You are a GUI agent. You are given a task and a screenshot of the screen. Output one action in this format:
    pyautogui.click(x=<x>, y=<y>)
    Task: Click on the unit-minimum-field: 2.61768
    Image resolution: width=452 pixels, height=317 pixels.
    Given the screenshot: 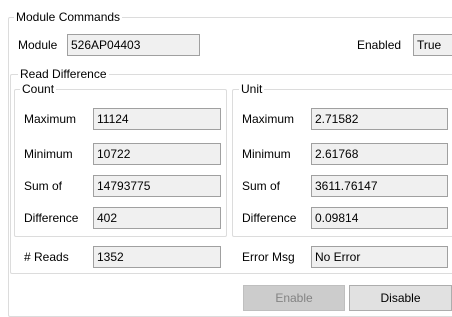 What is the action you would take?
    pyautogui.click(x=379, y=154)
    